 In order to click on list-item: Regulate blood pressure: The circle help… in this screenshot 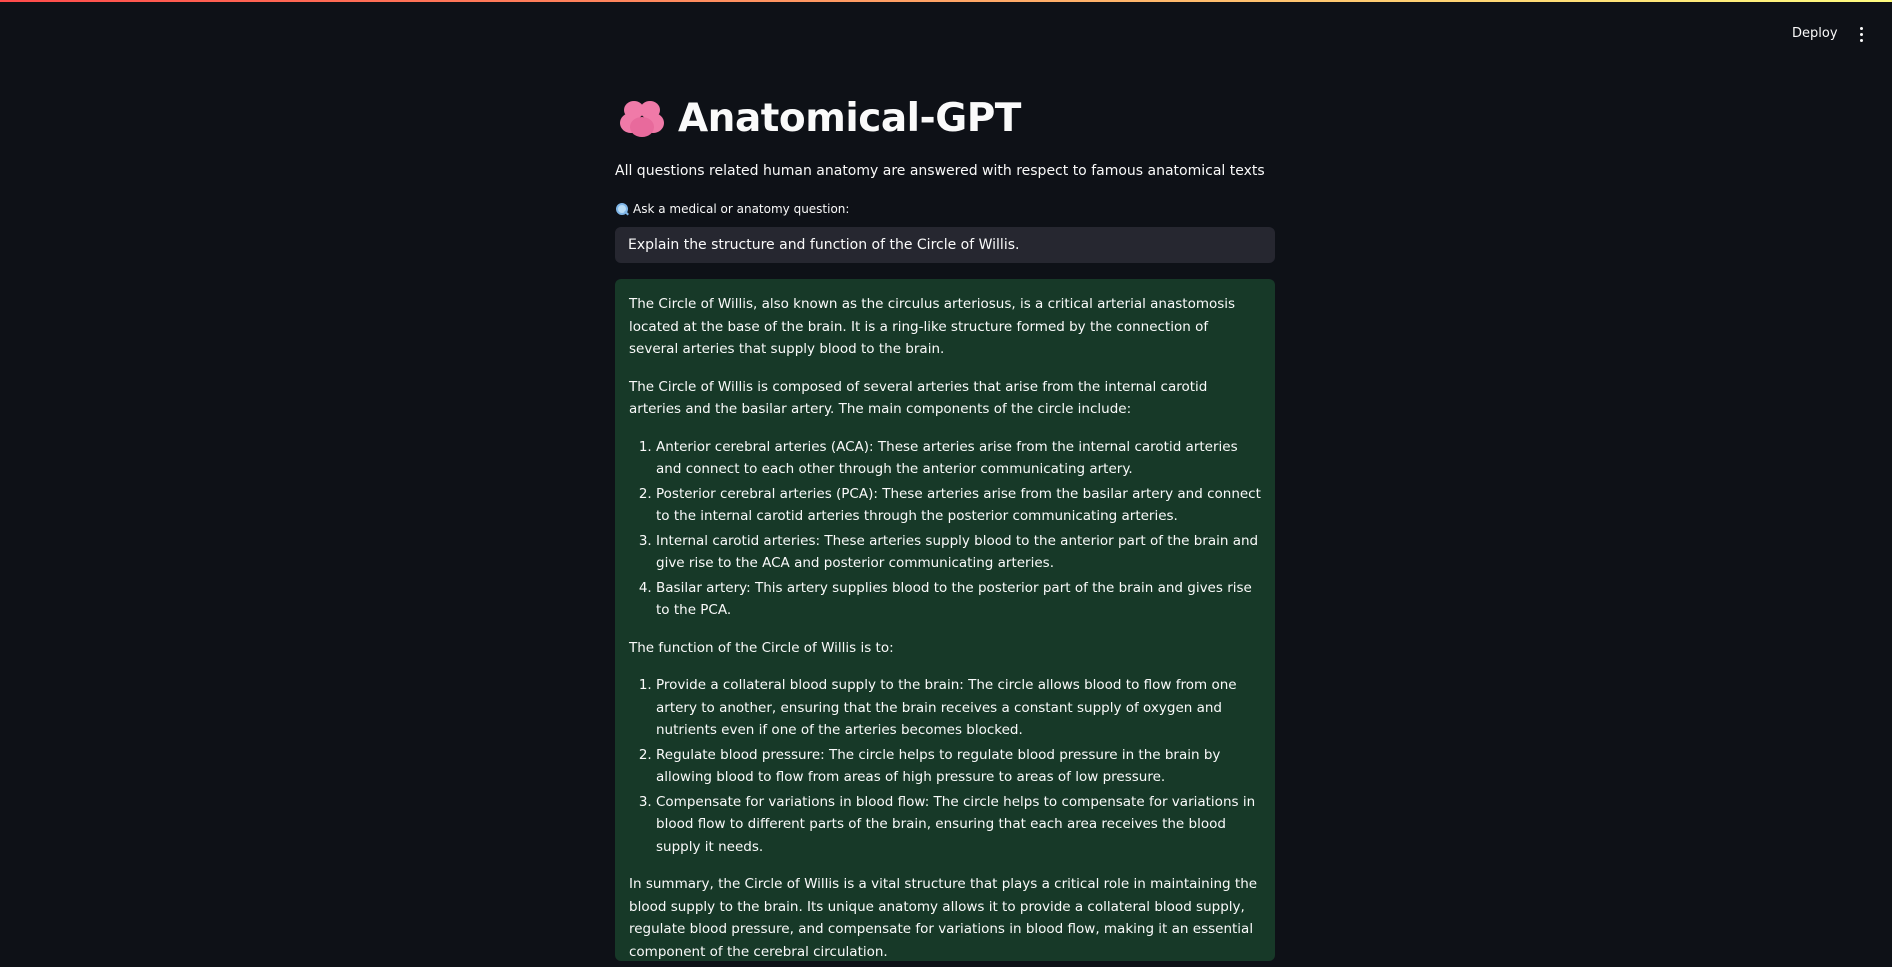, I will do `click(958, 766)`.